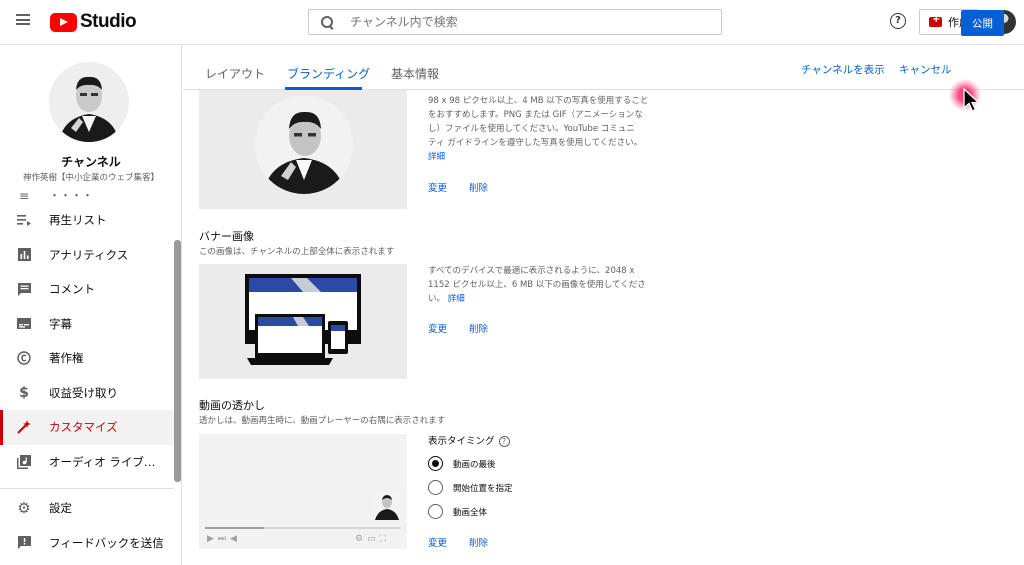  I want to click on watermark-title: 動画の透かし, so click(232, 405).